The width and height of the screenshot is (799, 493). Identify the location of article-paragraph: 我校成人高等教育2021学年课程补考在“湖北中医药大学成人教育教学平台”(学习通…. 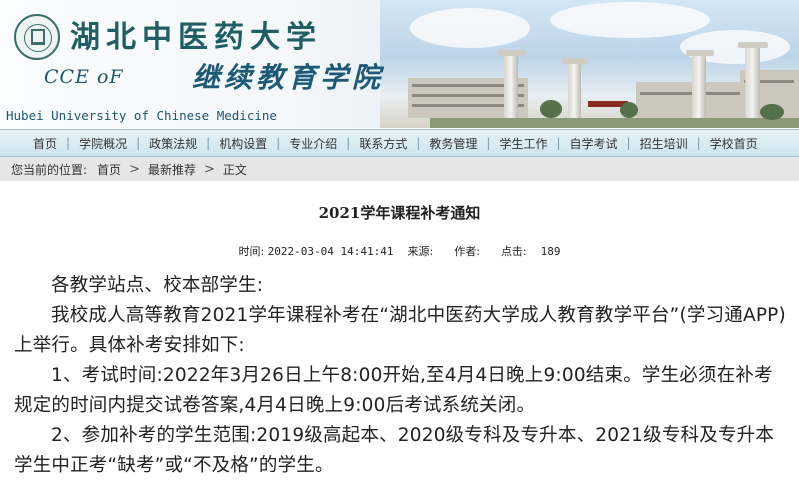
(400, 330).